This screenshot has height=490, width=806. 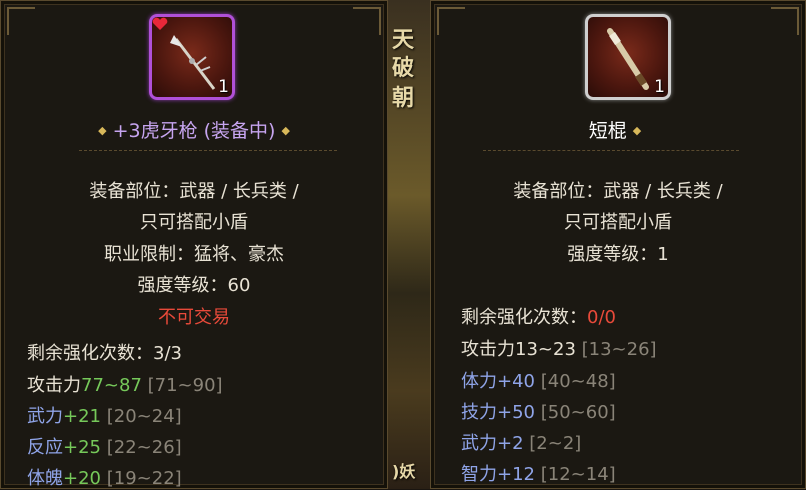 I want to click on item-name-text: +3虎牙枪 (装备中), so click(x=194, y=131).